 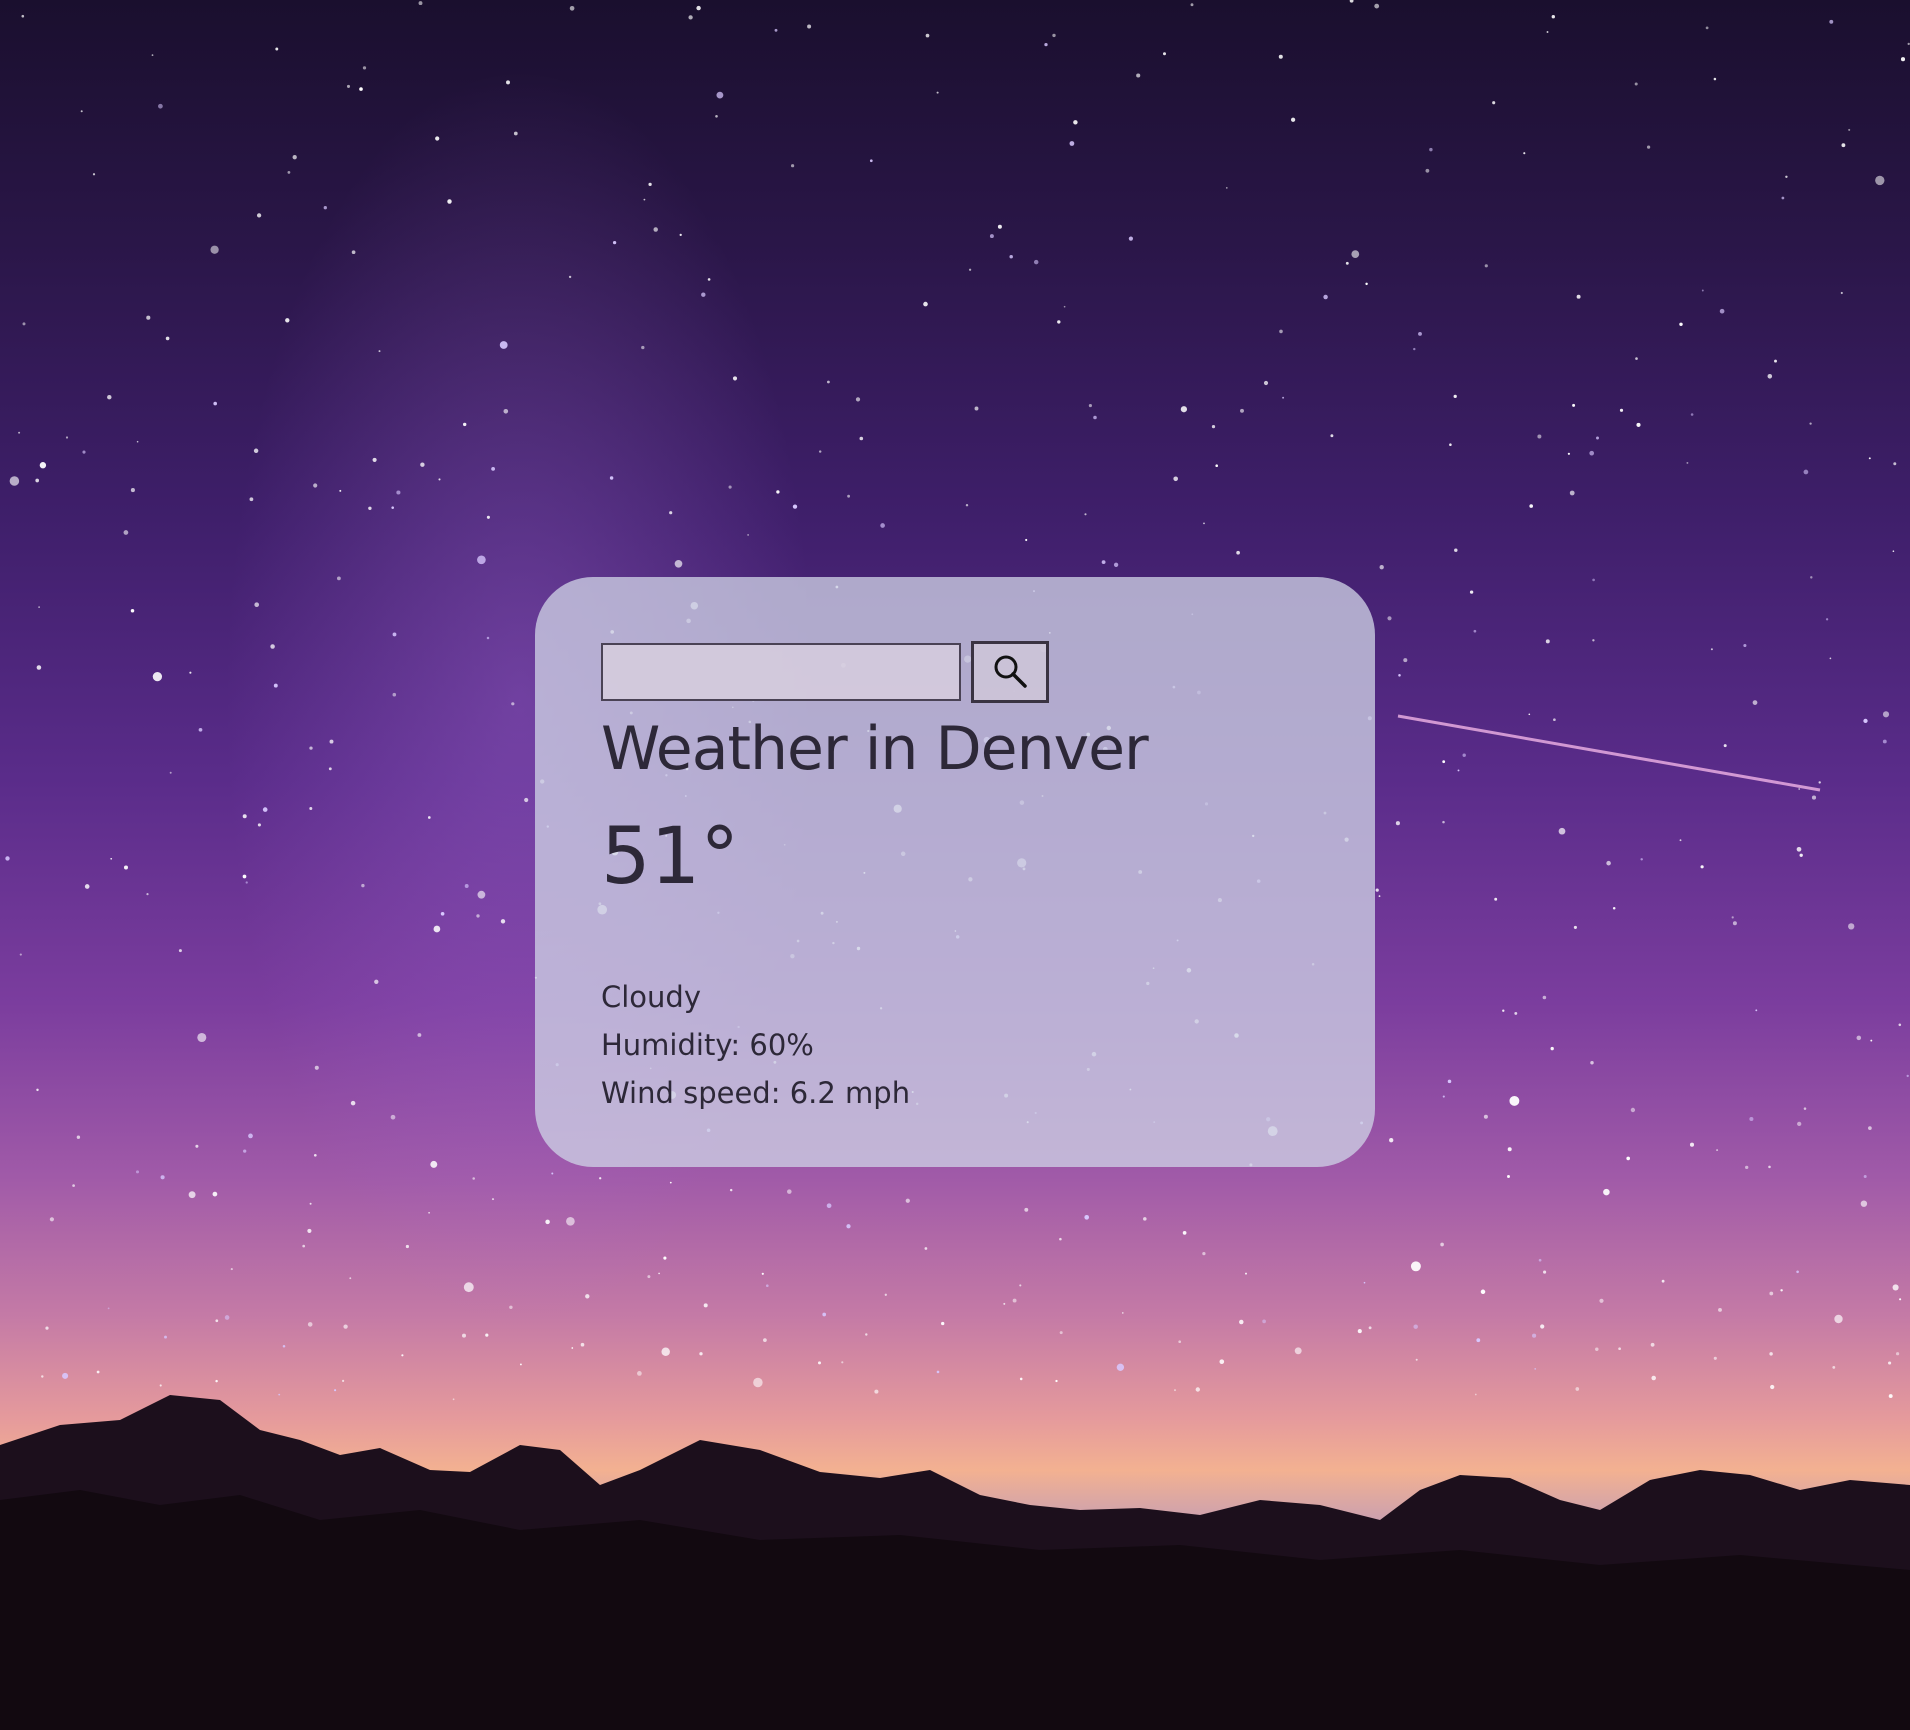 What do you see at coordinates (707, 1045) in the screenshot?
I see `humidity-text: Humidity: 60%` at bounding box center [707, 1045].